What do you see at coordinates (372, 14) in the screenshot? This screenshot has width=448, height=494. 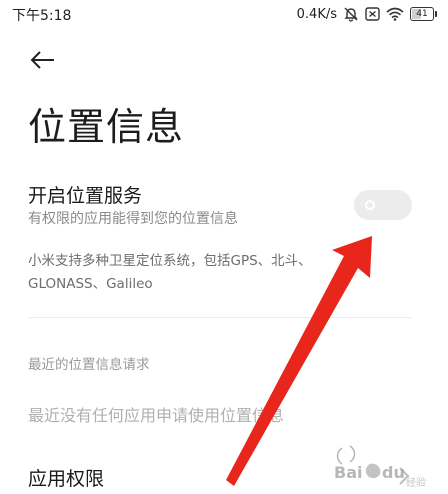 I see `sim-card-icon` at bounding box center [372, 14].